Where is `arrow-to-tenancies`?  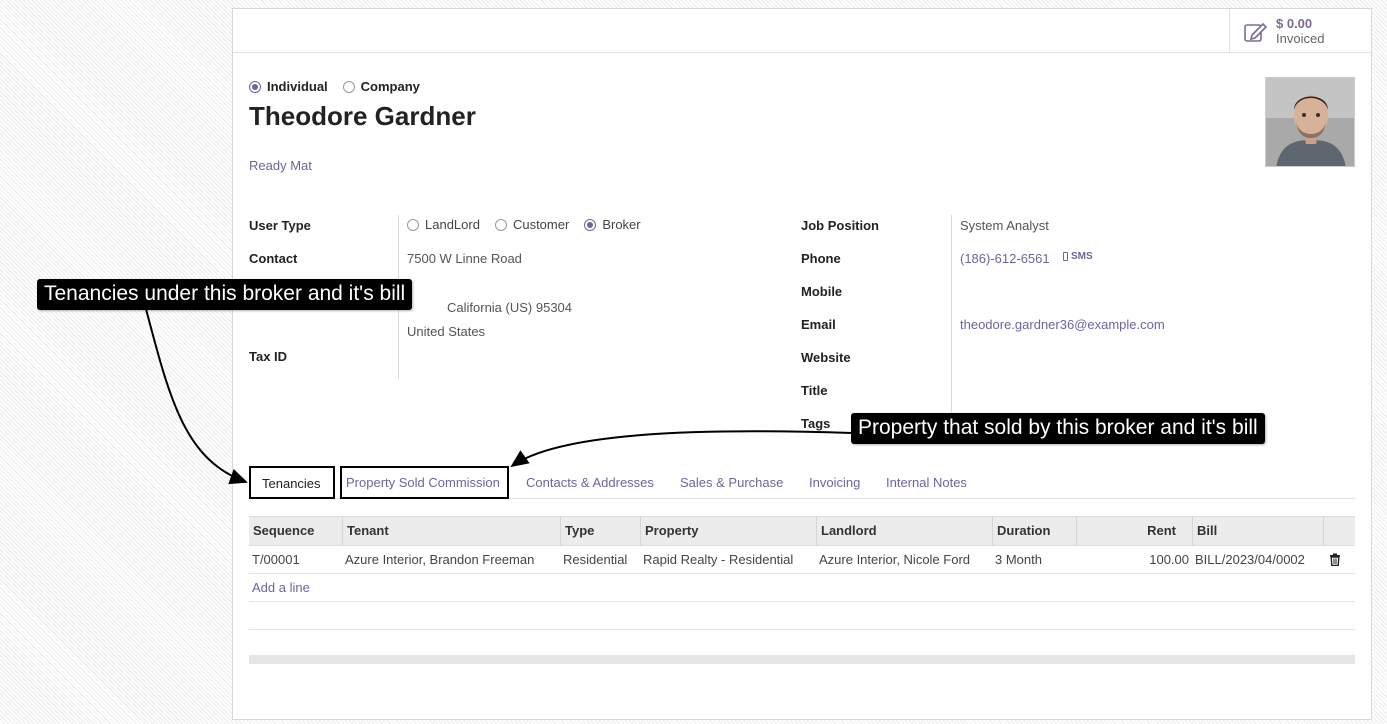
arrow-to-tenancies is located at coordinates (196, 396).